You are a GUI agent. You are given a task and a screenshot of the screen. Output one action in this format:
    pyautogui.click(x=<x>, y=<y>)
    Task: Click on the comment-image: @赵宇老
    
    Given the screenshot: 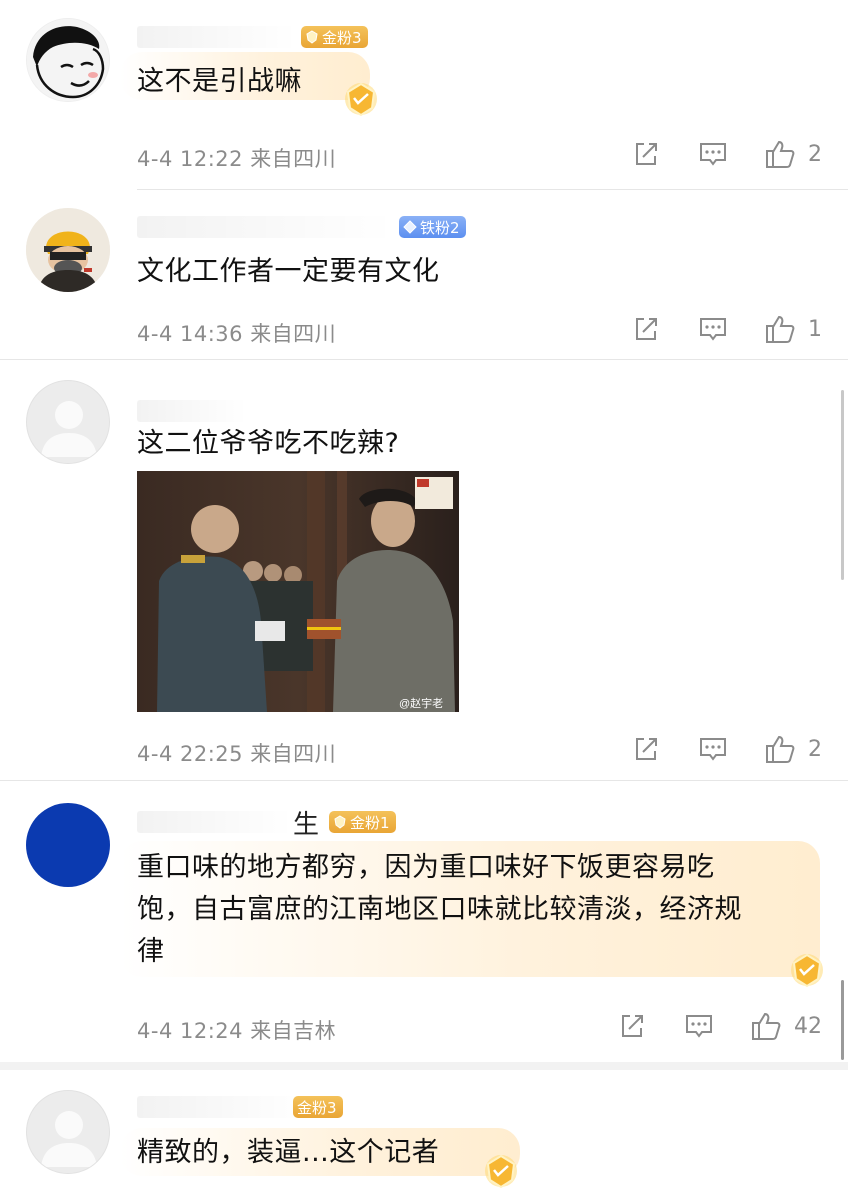 What is the action you would take?
    pyautogui.click(x=298, y=591)
    